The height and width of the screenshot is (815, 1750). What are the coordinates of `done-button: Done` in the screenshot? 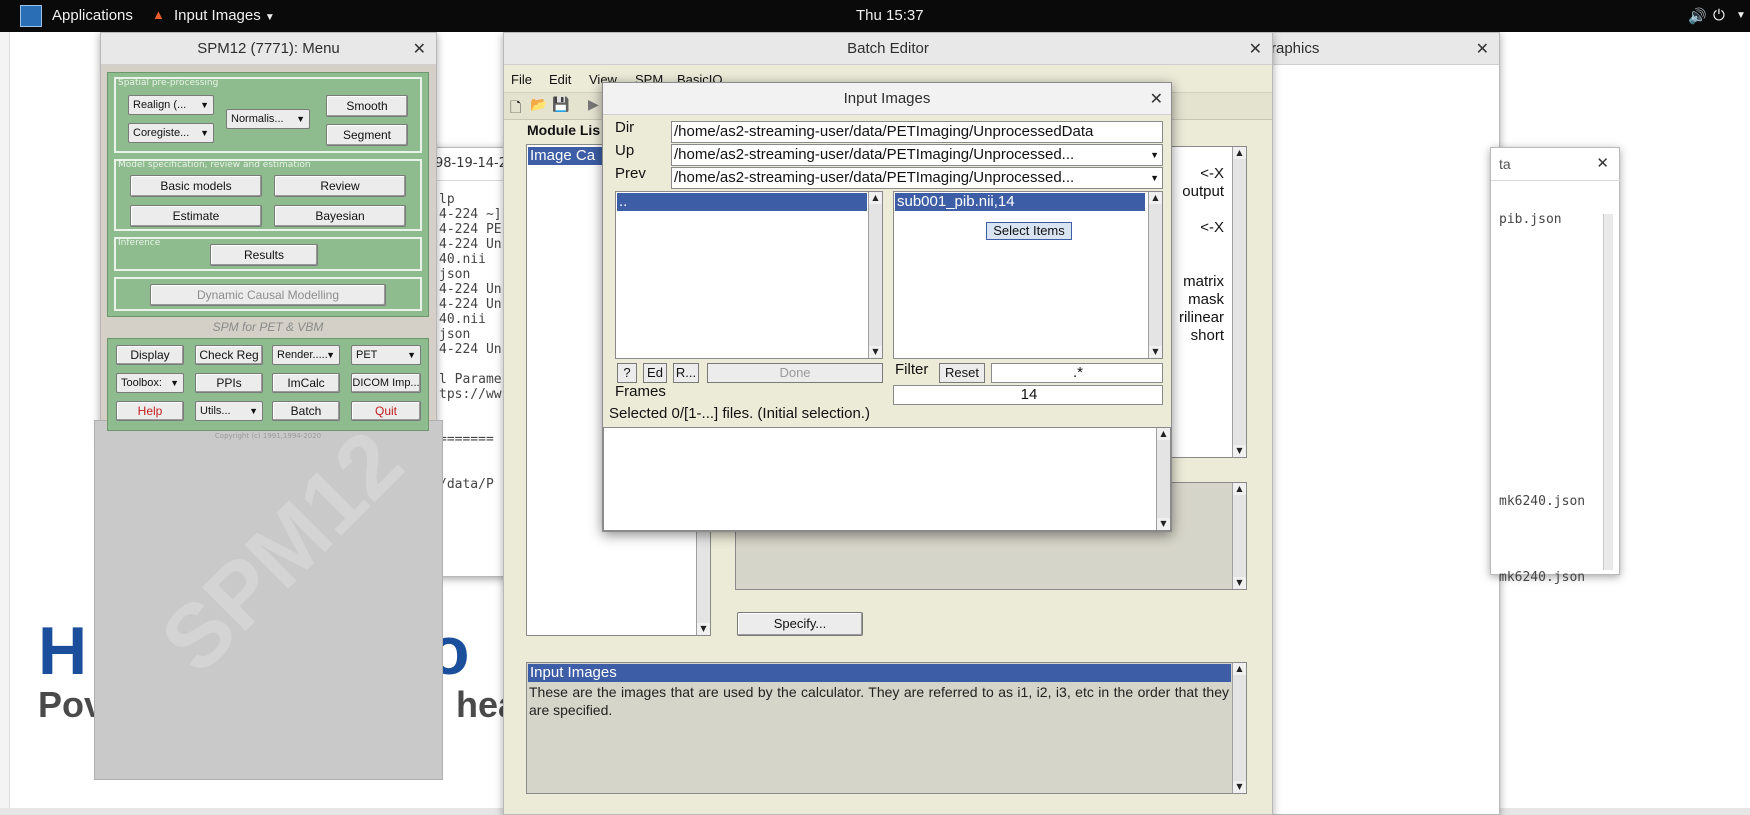 It's located at (795, 373).